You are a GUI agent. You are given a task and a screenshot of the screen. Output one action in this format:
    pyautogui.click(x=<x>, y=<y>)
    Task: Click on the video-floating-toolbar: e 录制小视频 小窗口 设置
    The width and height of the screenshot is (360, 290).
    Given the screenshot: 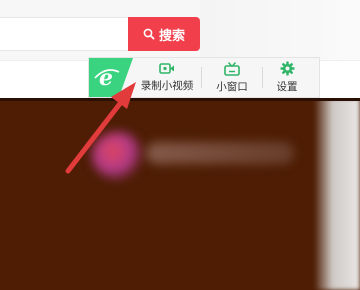 What is the action you would take?
    pyautogui.click(x=204, y=77)
    